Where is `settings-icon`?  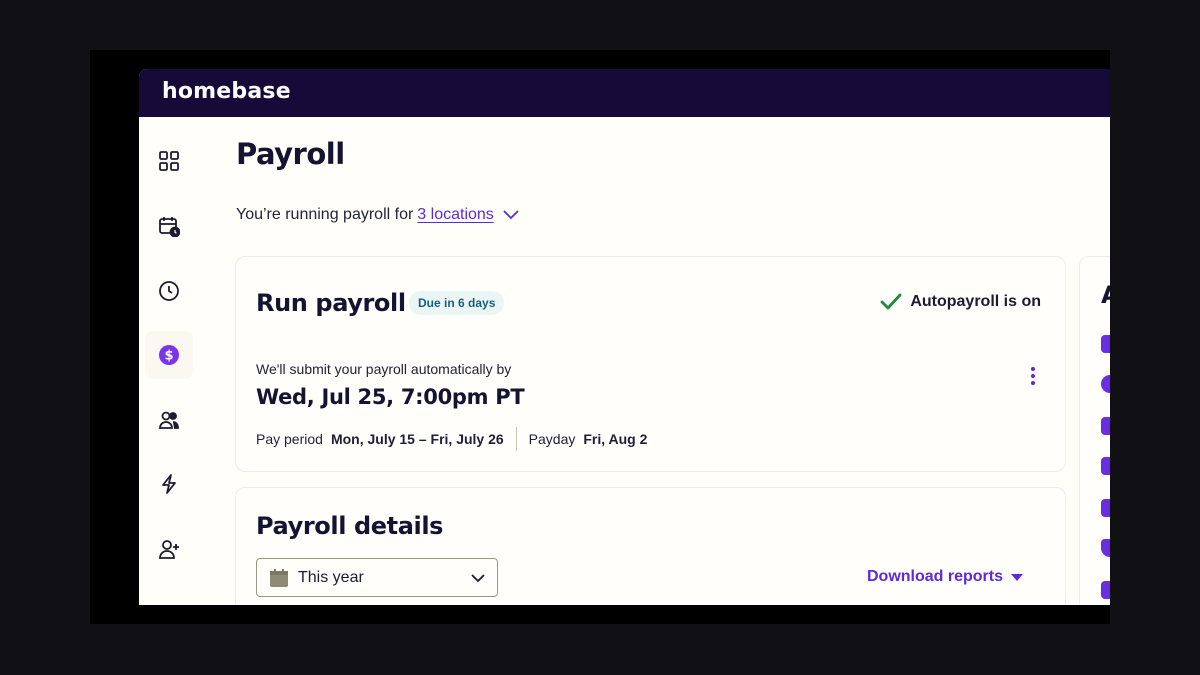
settings-icon is located at coordinates (1105, 344).